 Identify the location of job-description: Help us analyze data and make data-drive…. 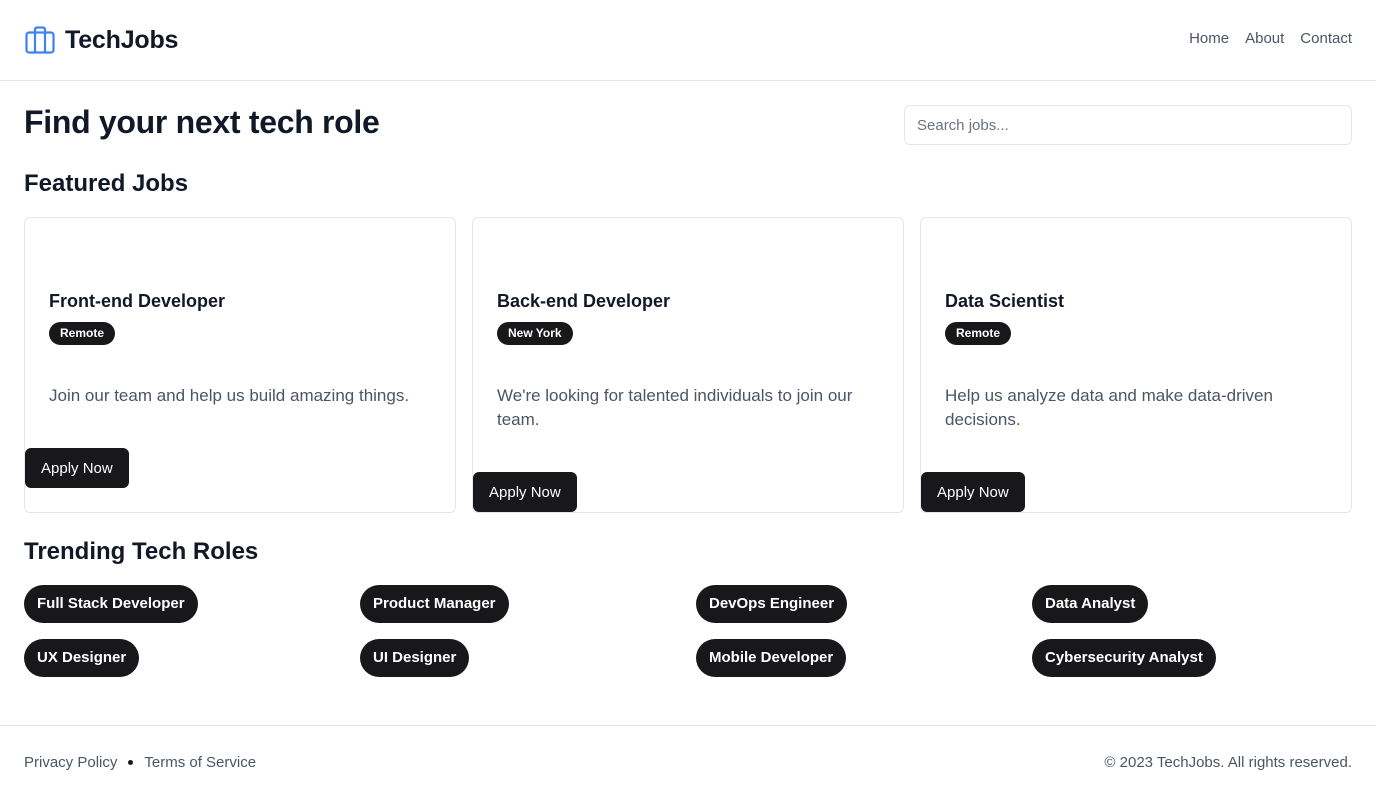
(1109, 407).